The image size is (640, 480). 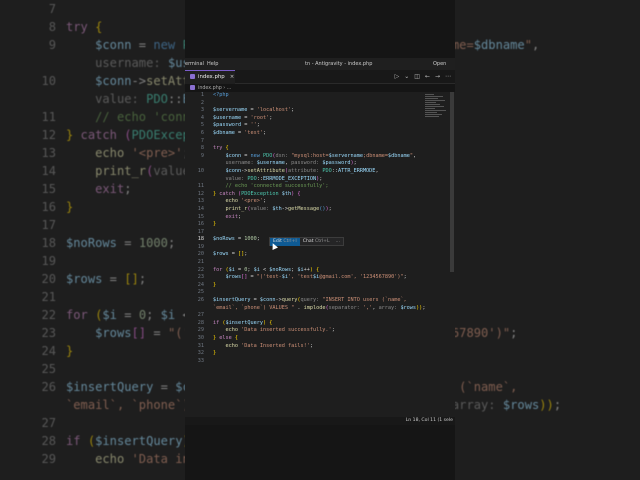 I want to click on code-token: {, so click(x=316, y=269).